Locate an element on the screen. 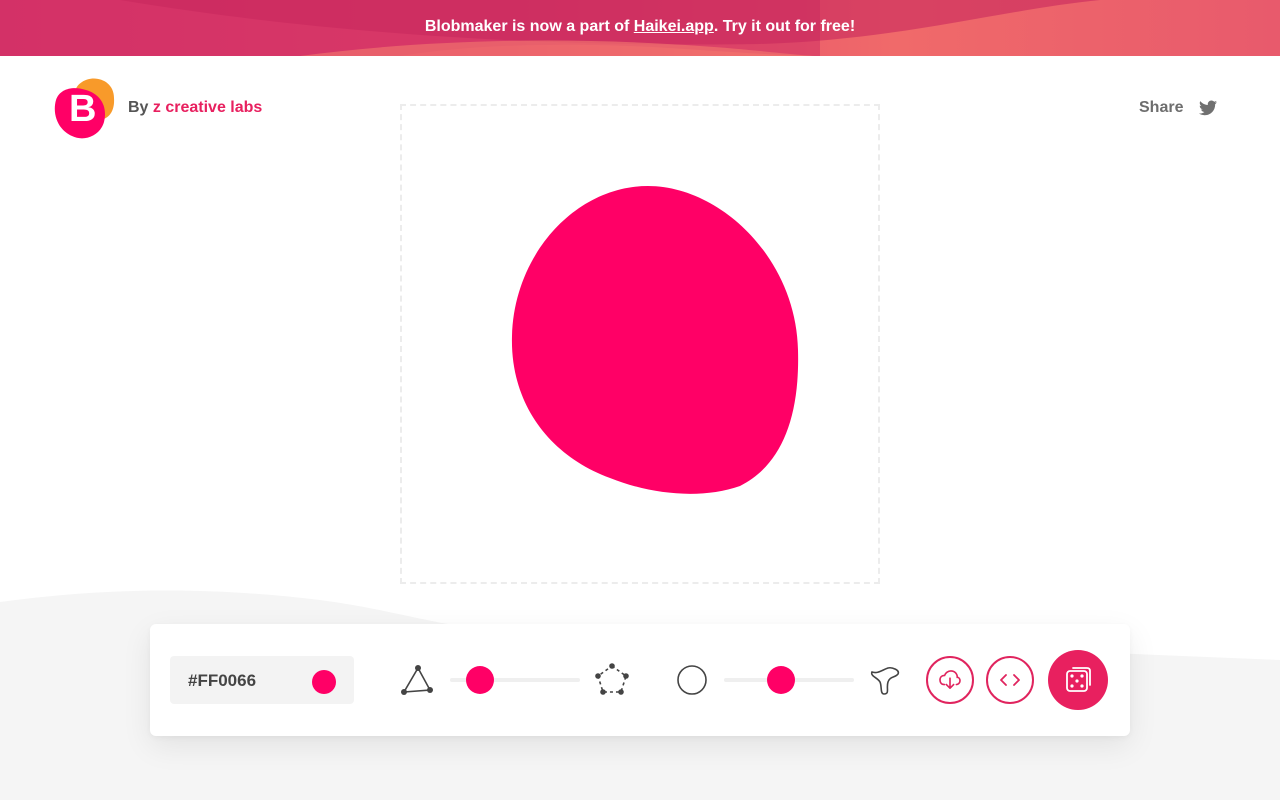  code-icon is located at coordinates (1010, 680).